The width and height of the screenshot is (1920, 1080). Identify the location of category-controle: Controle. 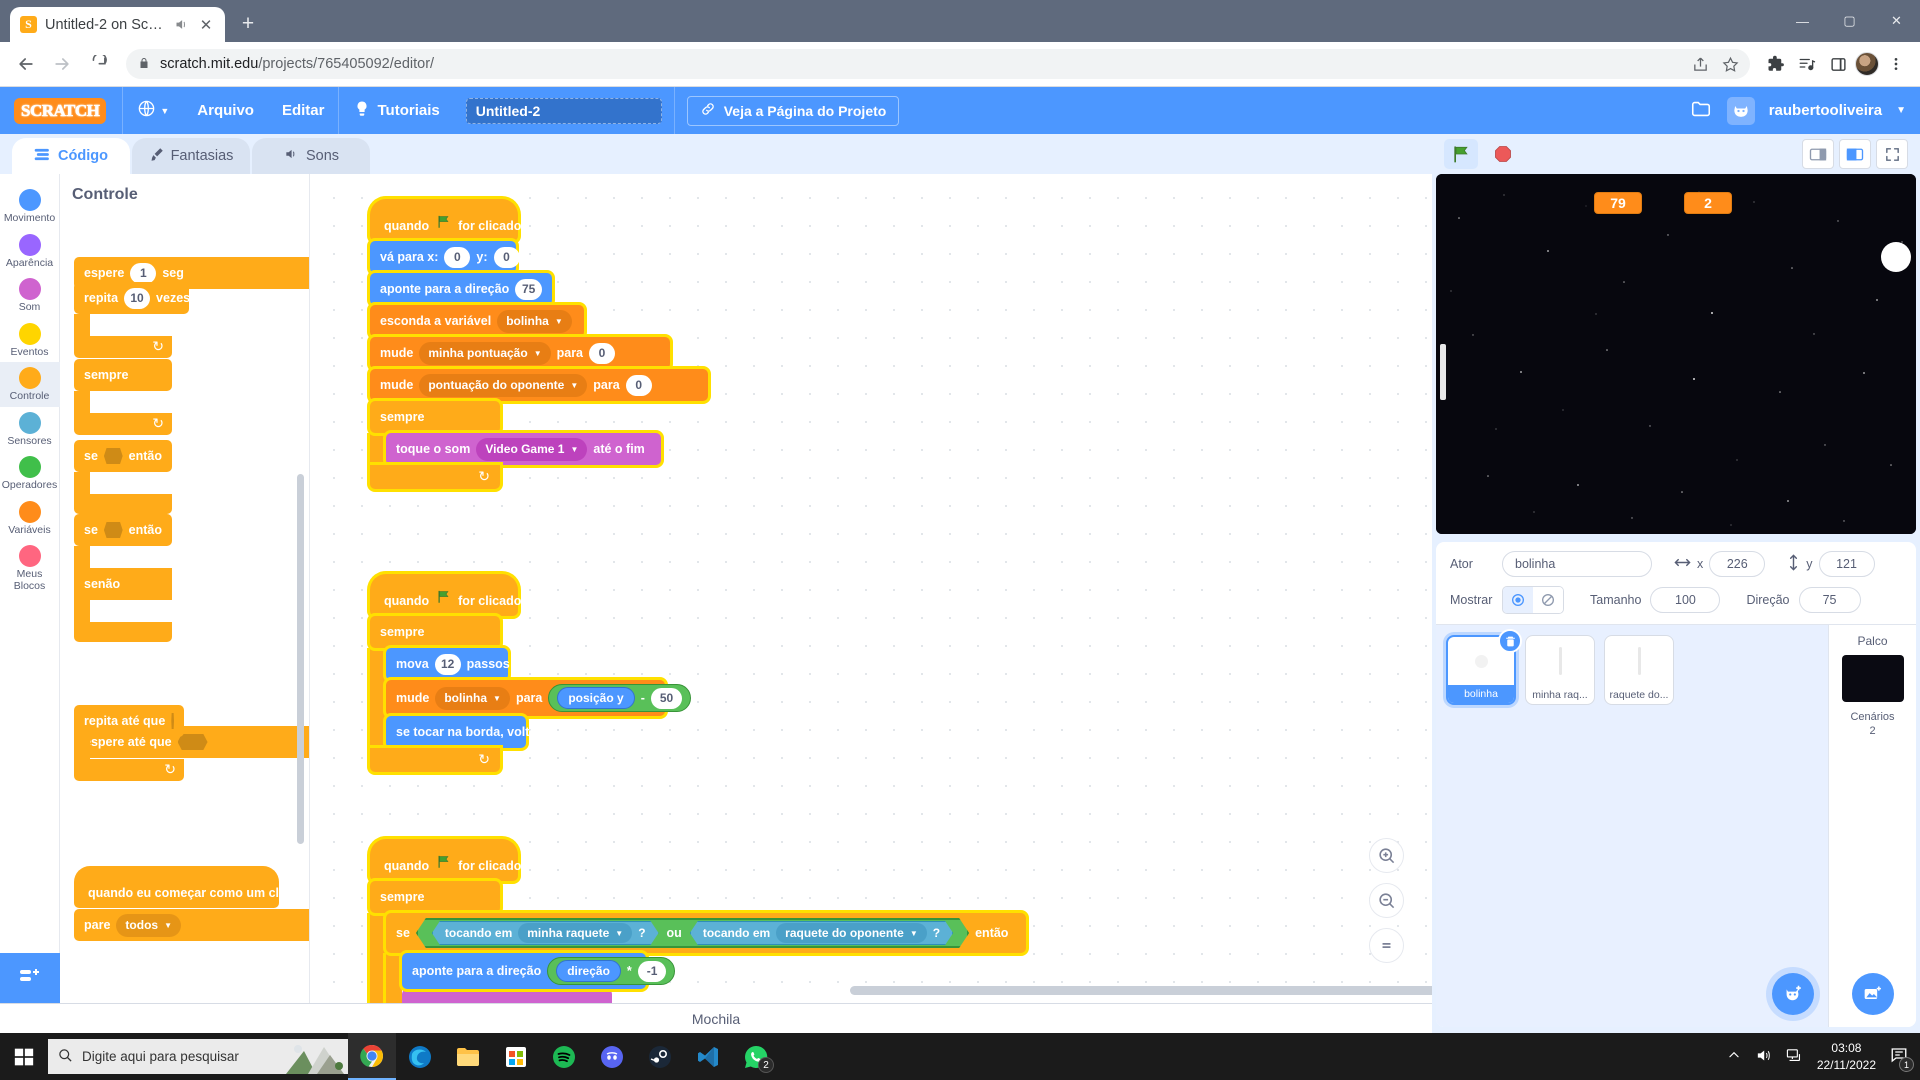
(30, 384).